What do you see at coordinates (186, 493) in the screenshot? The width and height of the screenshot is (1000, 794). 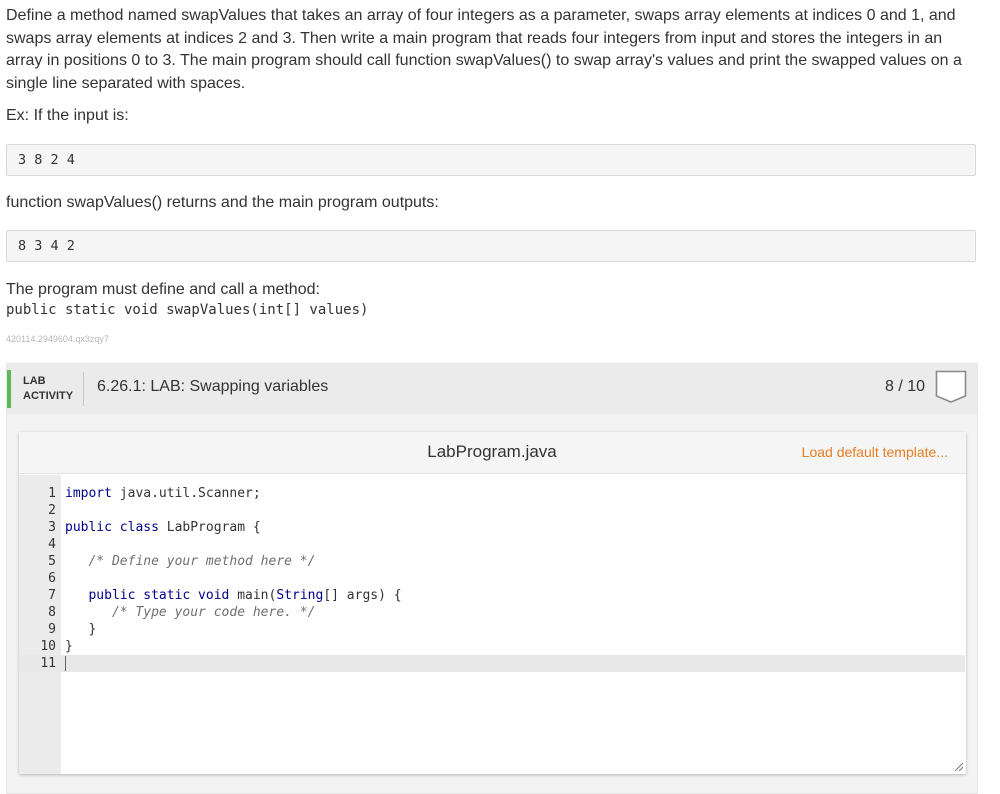 I see `code-token: java.util.Scanner;` at bounding box center [186, 493].